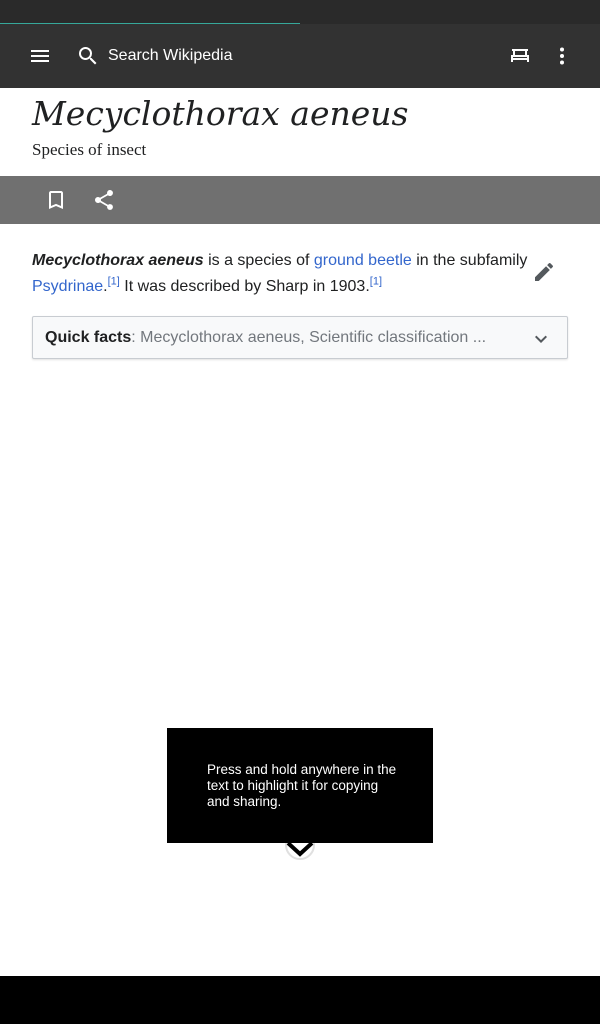 This screenshot has width=600, height=1024. What do you see at coordinates (118, 260) in the screenshot?
I see `lead-subject: Mecyclothorax aeneus` at bounding box center [118, 260].